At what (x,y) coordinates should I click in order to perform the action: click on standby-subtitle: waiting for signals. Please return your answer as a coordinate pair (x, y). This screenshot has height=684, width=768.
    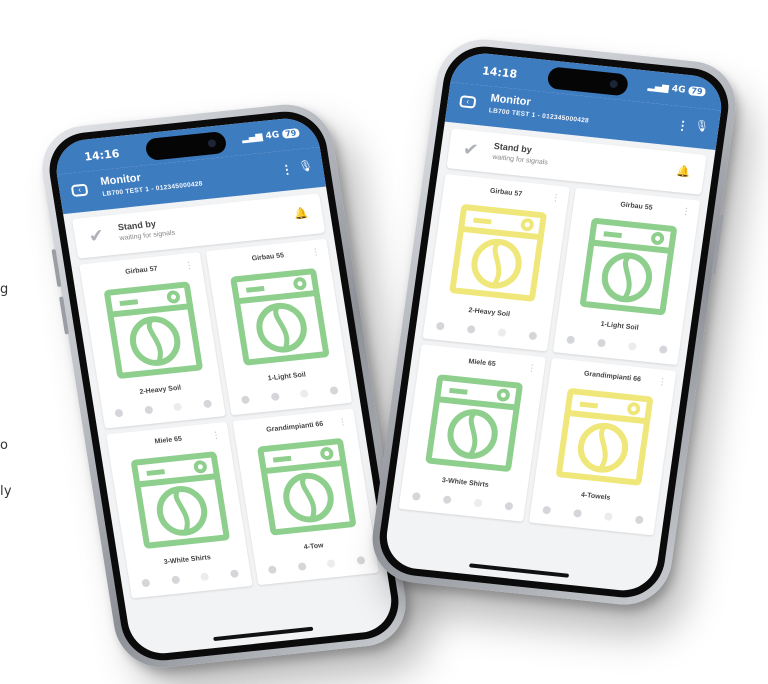
    Looking at the image, I should click on (520, 160).